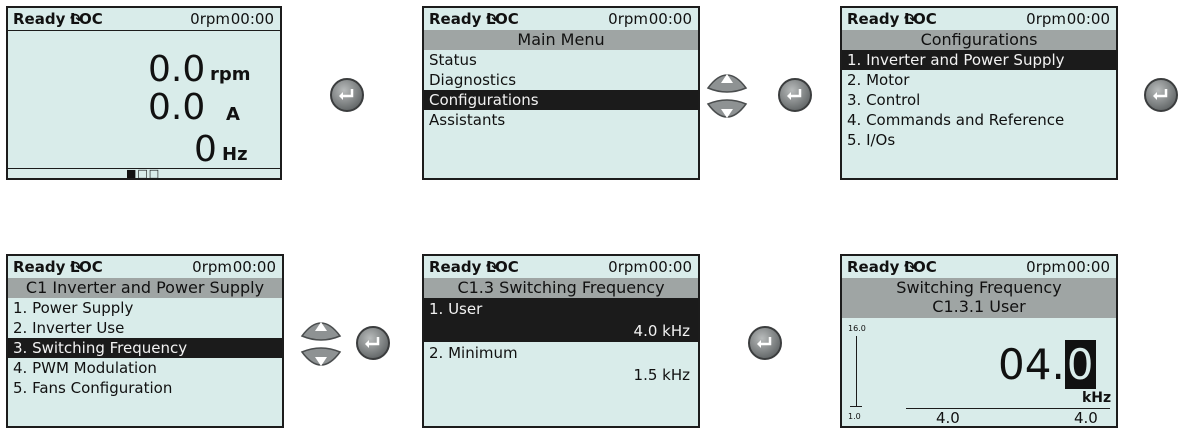  What do you see at coordinates (979, 80) in the screenshot?
I see `menu-item-motor: 2. Motor` at bounding box center [979, 80].